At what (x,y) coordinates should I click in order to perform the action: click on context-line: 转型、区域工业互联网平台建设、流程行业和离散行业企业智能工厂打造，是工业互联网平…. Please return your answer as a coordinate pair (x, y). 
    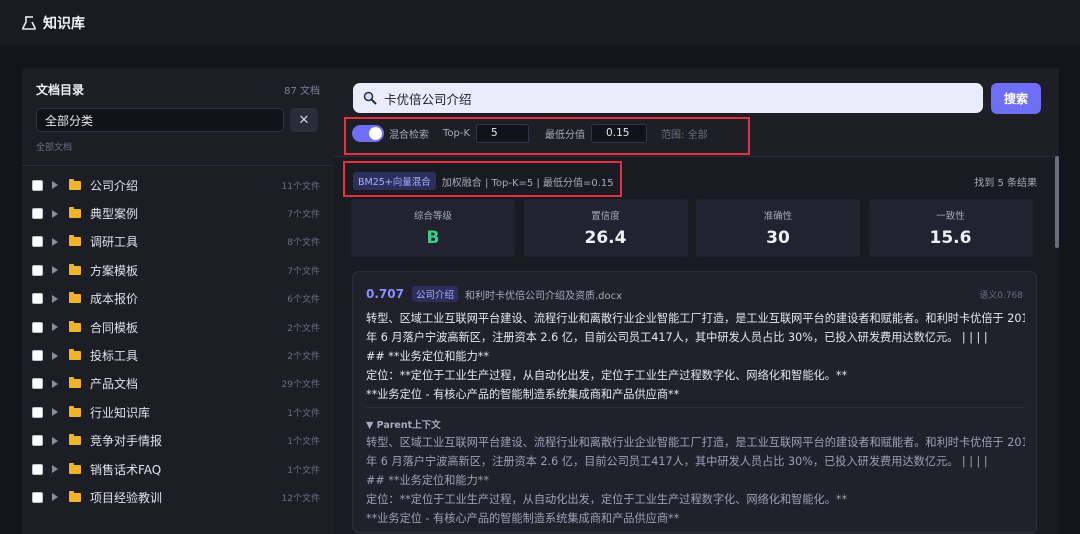
    Looking at the image, I should click on (695, 442).